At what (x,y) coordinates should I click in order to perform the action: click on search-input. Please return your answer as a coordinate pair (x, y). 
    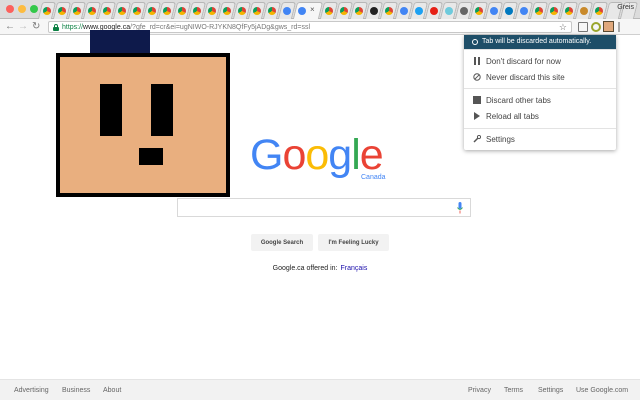
    Looking at the image, I should click on (324, 207).